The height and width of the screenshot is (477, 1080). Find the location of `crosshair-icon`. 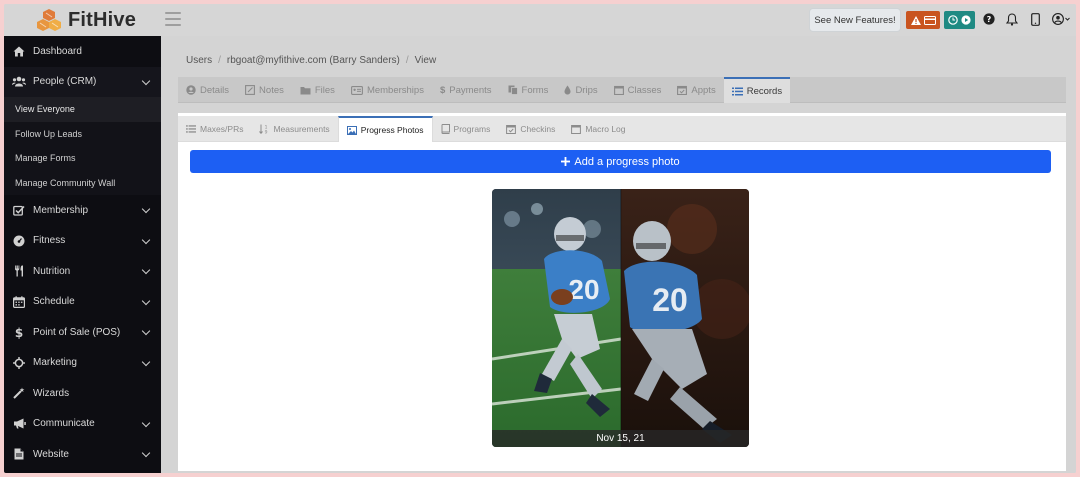

crosshair-icon is located at coordinates (19, 362).